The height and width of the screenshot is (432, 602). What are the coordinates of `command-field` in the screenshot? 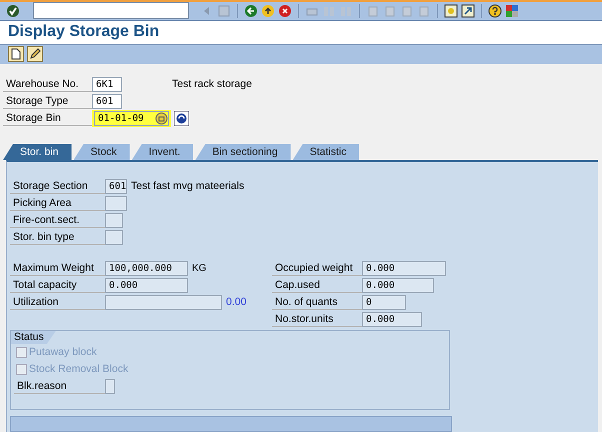 It's located at (111, 11).